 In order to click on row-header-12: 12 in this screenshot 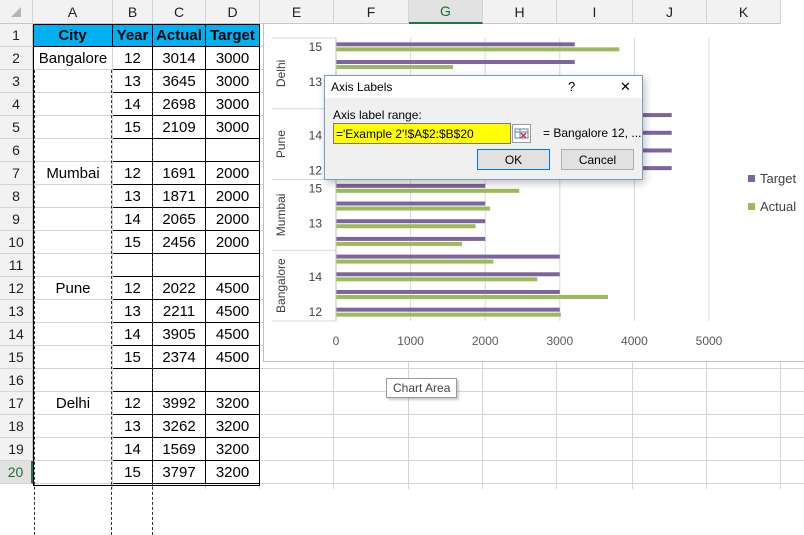, I will do `click(16, 288)`.